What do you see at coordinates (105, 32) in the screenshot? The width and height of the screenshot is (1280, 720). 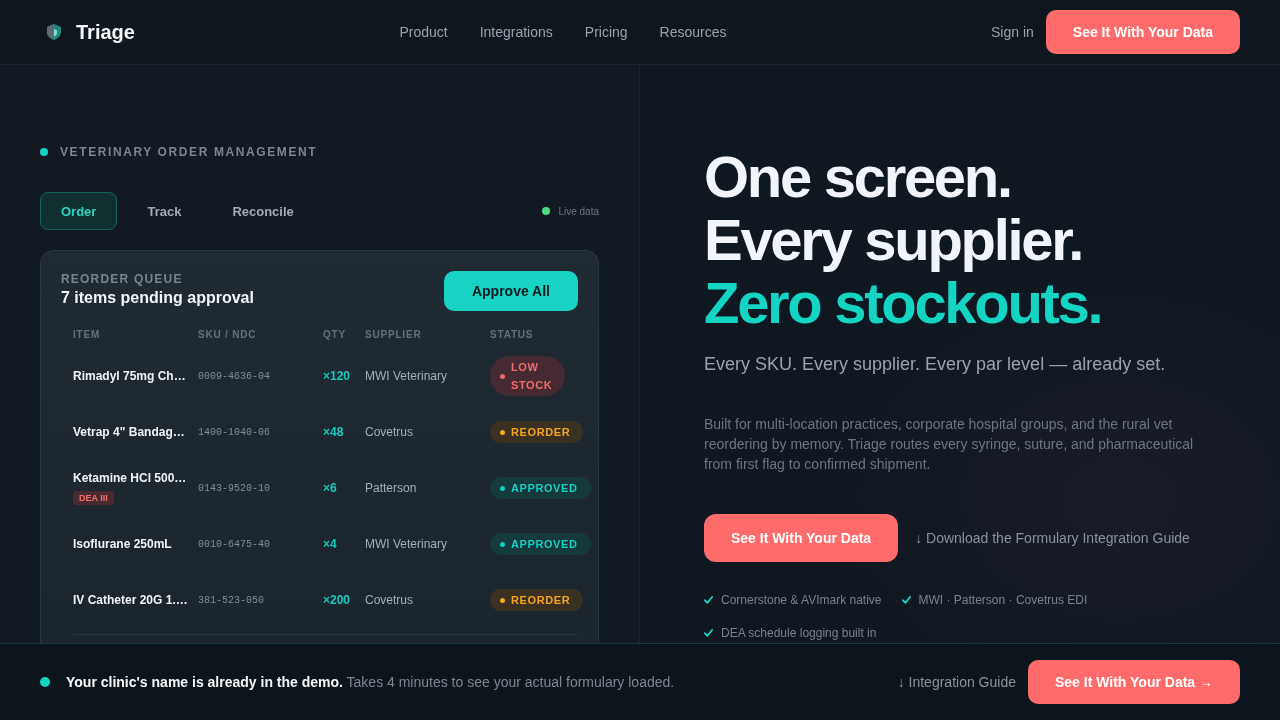 I see `brand-name: Triage` at bounding box center [105, 32].